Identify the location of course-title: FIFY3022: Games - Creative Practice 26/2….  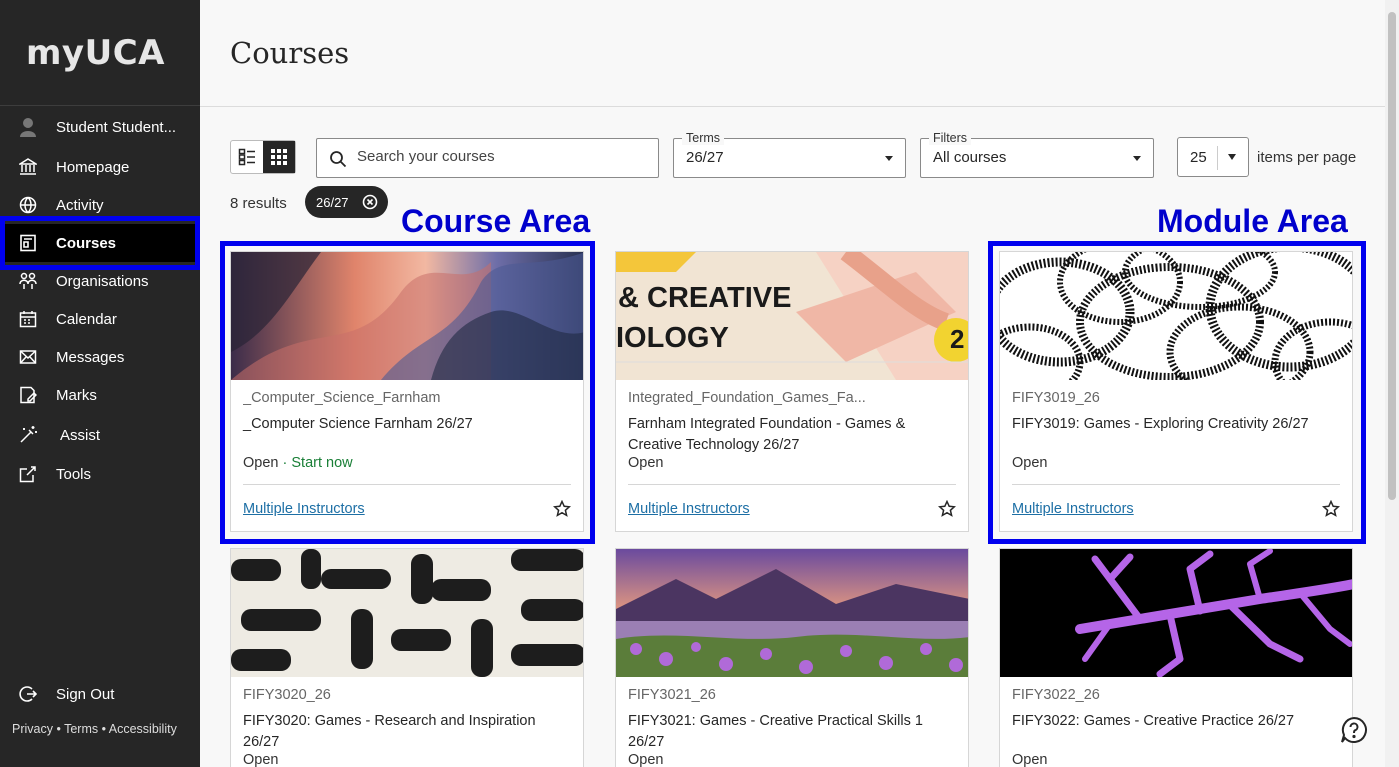
(1174, 721).